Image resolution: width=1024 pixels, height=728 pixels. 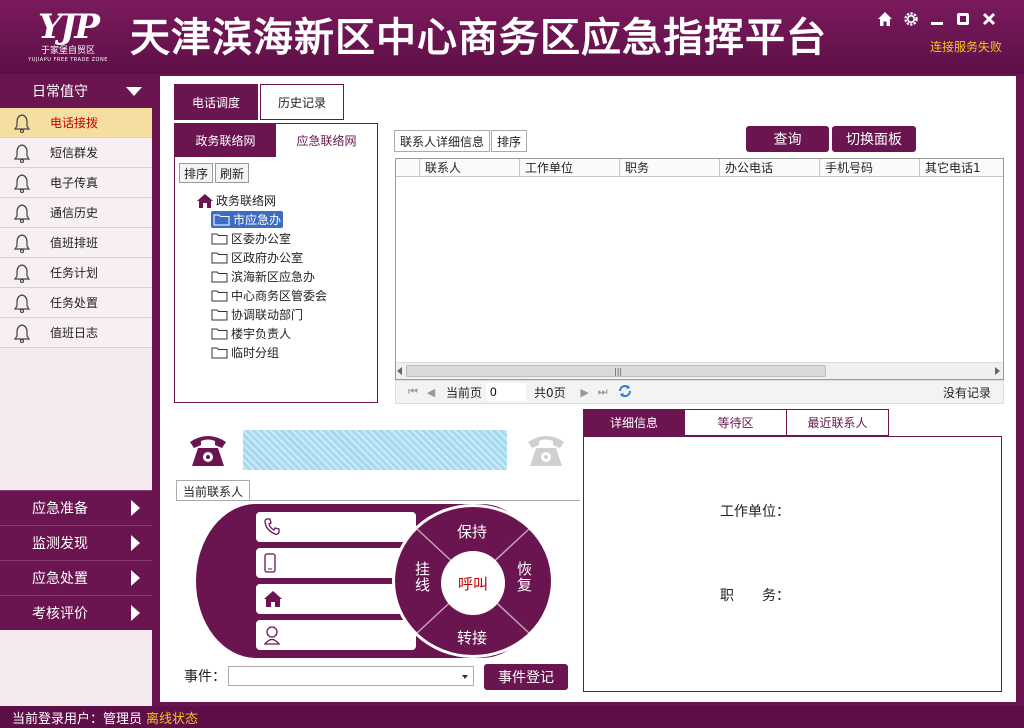 I want to click on mobile-icon, so click(x=270, y=563).